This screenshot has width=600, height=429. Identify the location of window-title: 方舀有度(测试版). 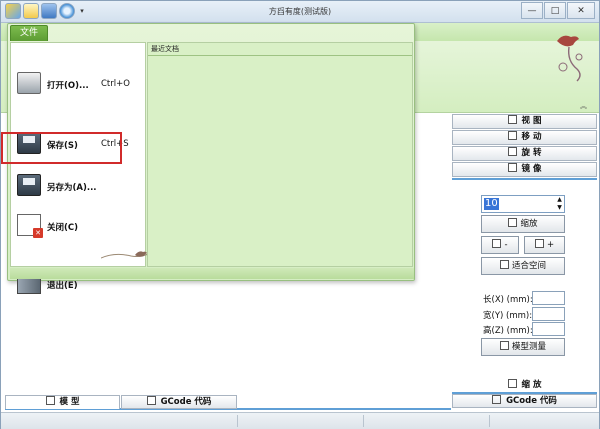
(300, 11).